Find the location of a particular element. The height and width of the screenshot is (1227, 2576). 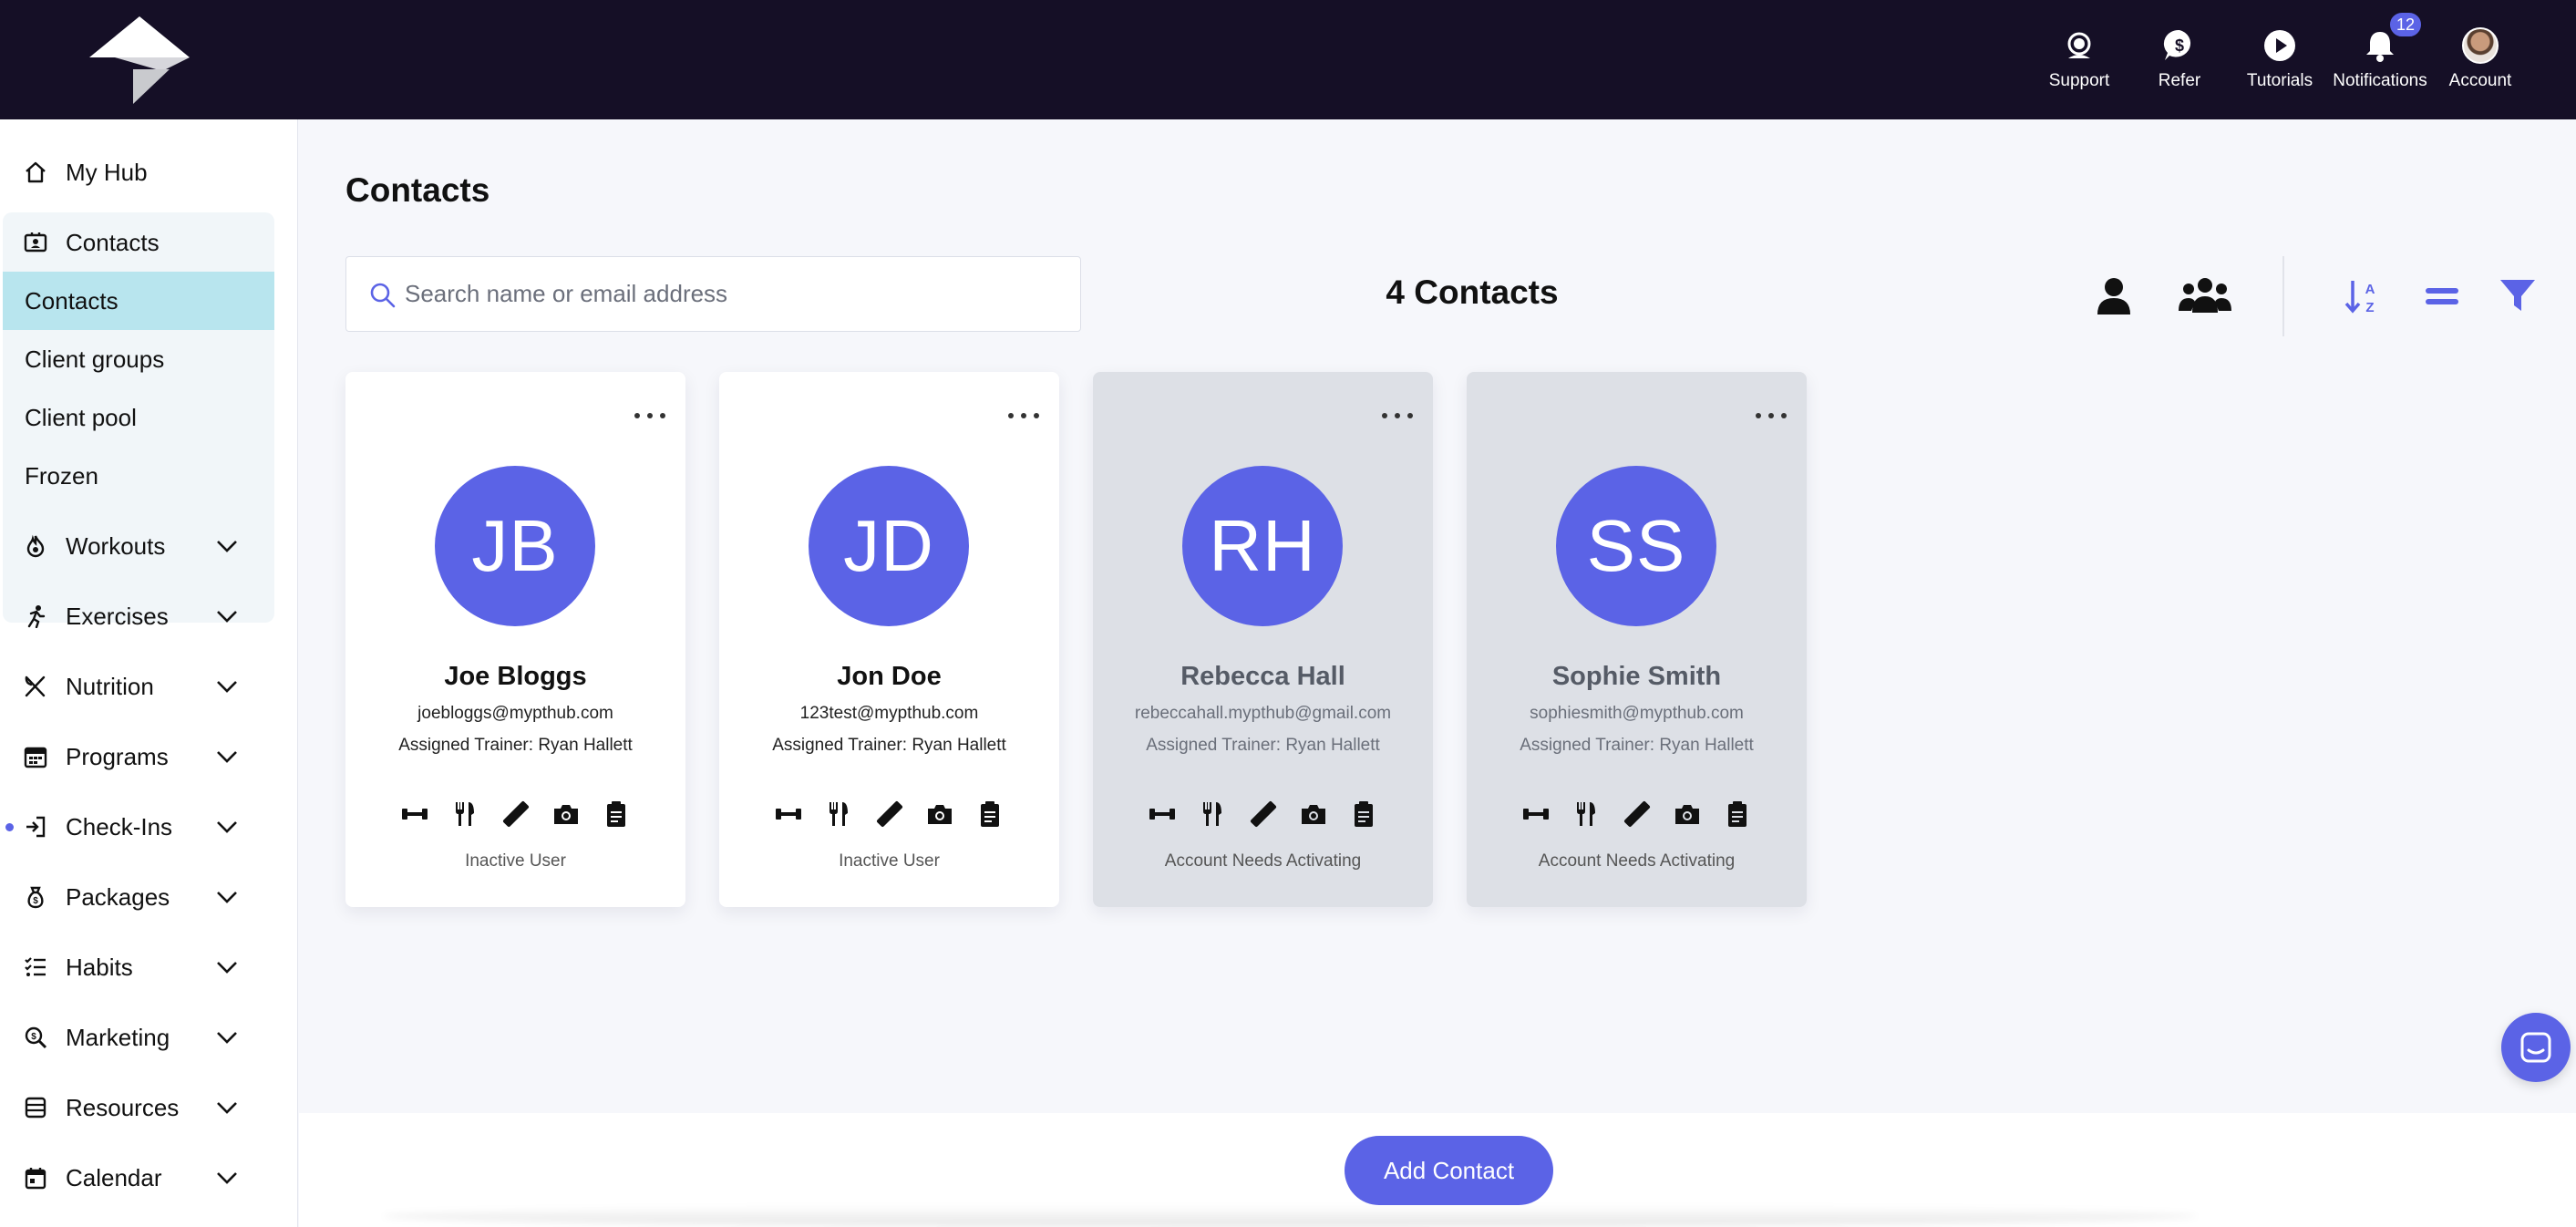

filter-icon is located at coordinates (2517, 295).